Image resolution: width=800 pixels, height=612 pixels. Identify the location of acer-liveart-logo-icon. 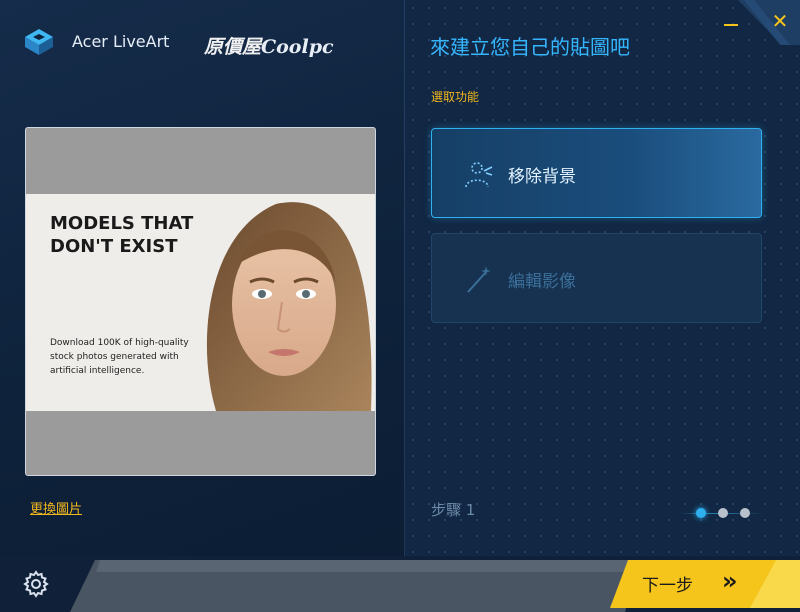
(39, 42).